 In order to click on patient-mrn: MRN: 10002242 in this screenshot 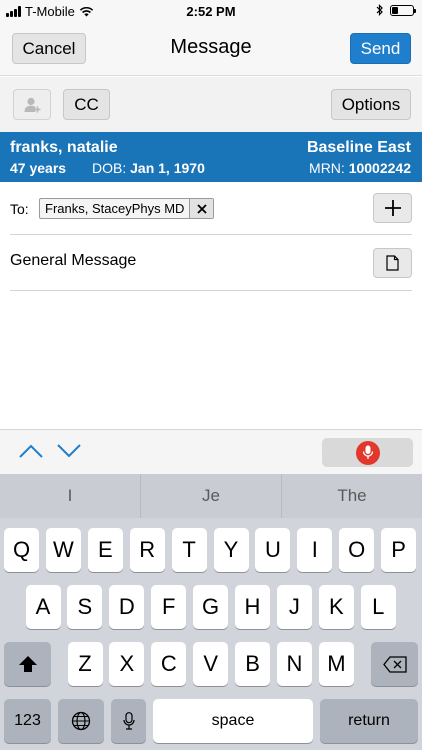, I will do `click(360, 168)`.